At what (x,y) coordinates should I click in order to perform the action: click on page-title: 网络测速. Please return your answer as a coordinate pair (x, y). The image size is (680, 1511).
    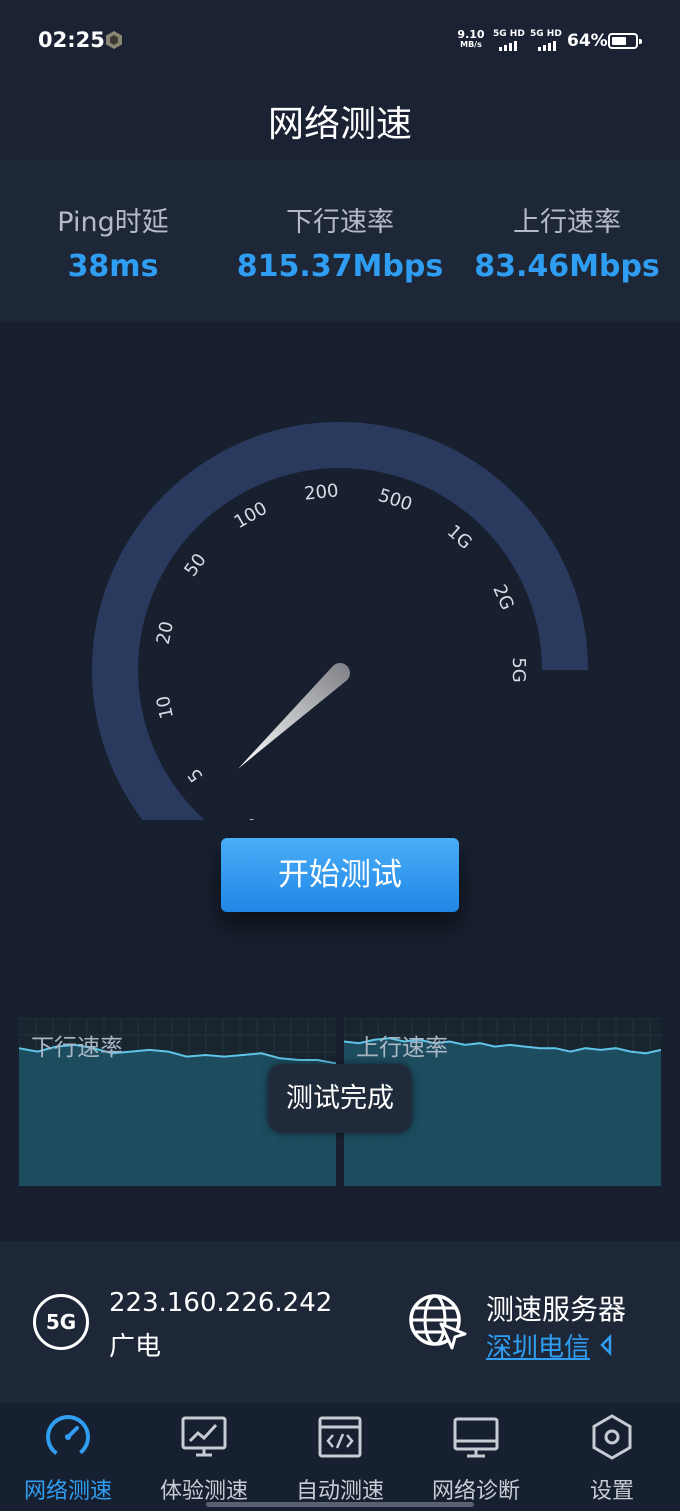
    Looking at the image, I should click on (339, 124).